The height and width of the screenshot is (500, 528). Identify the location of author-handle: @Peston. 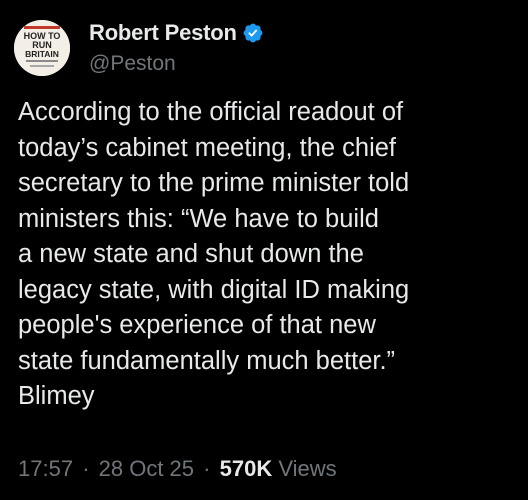
(132, 64).